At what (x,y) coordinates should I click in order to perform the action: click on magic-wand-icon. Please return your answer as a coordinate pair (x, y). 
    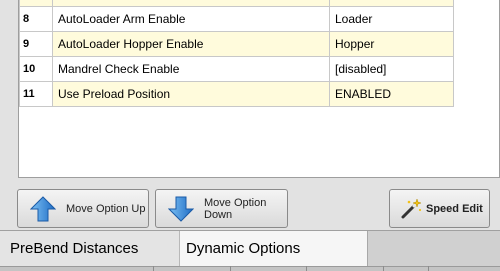
    Looking at the image, I should click on (411, 207).